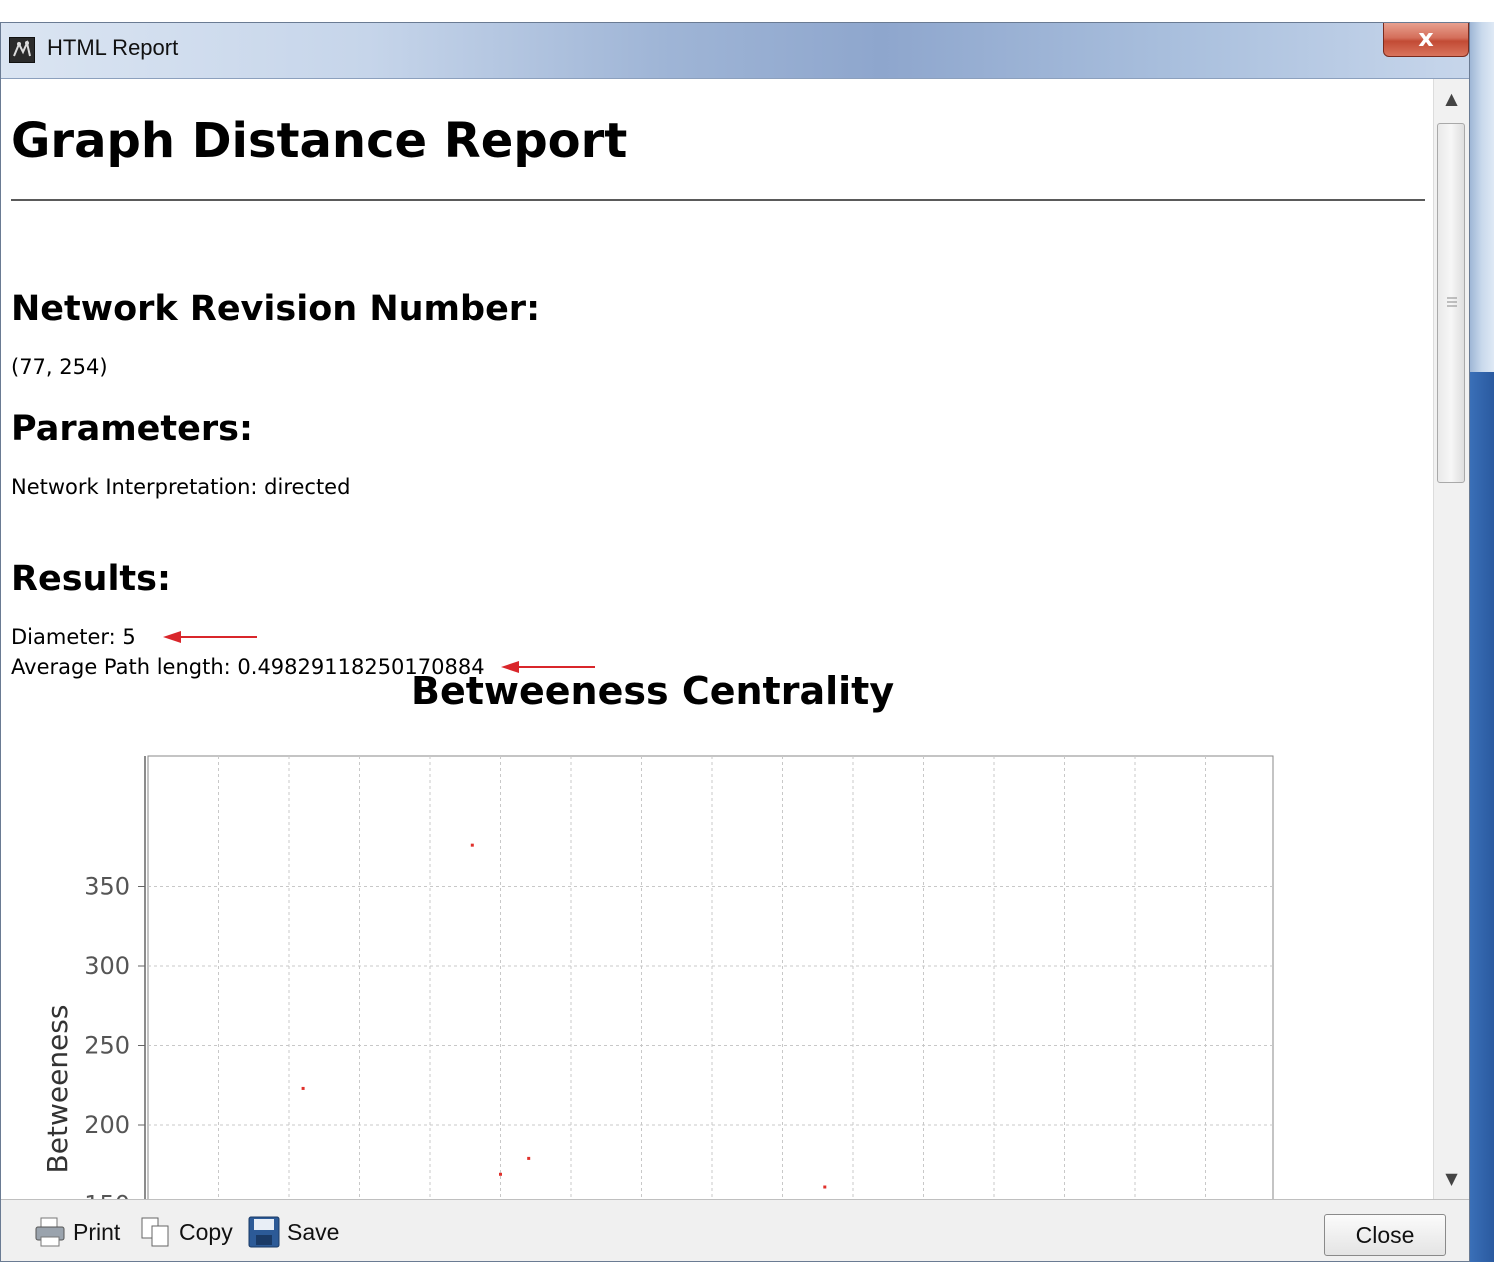 This screenshot has height=1270, width=1494. Describe the element at coordinates (718, 200) in the screenshot. I see `title-divider` at that location.